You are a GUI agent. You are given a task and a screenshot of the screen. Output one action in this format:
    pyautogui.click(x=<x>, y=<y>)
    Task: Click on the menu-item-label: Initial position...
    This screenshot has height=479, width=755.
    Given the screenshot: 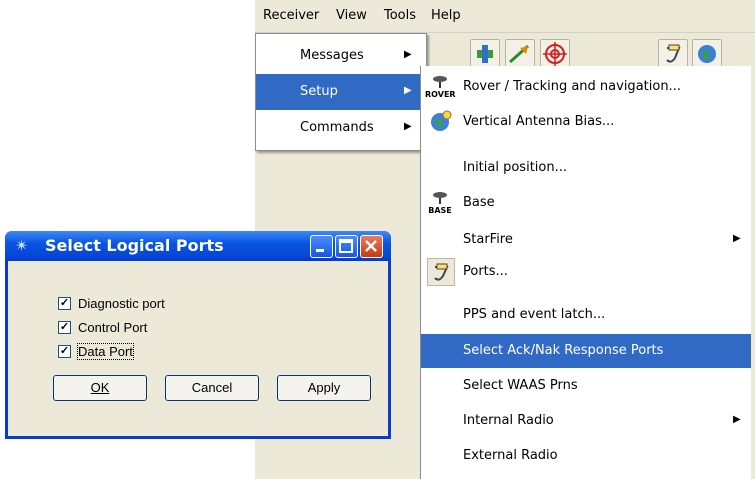 What is the action you would take?
    pyautogui.click(x=515, y=167)
    